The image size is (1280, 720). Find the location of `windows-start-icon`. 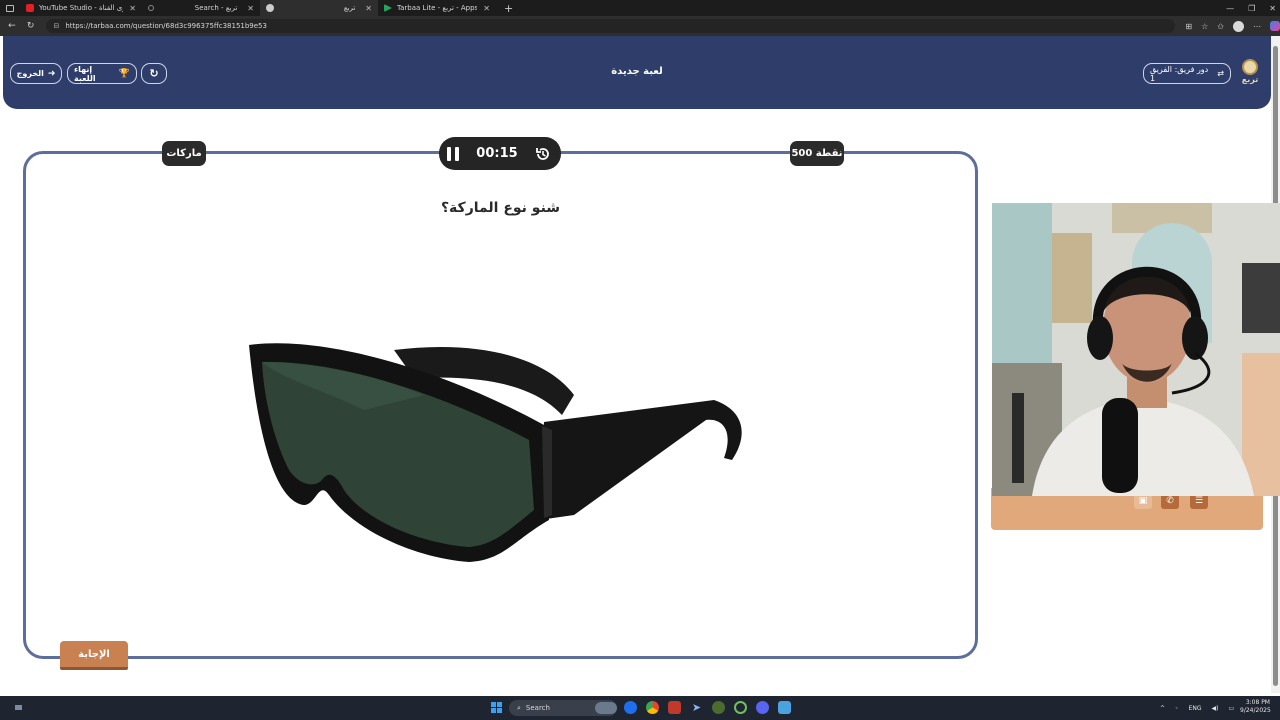

windows-start-icon is located at coordinates (496, 707).